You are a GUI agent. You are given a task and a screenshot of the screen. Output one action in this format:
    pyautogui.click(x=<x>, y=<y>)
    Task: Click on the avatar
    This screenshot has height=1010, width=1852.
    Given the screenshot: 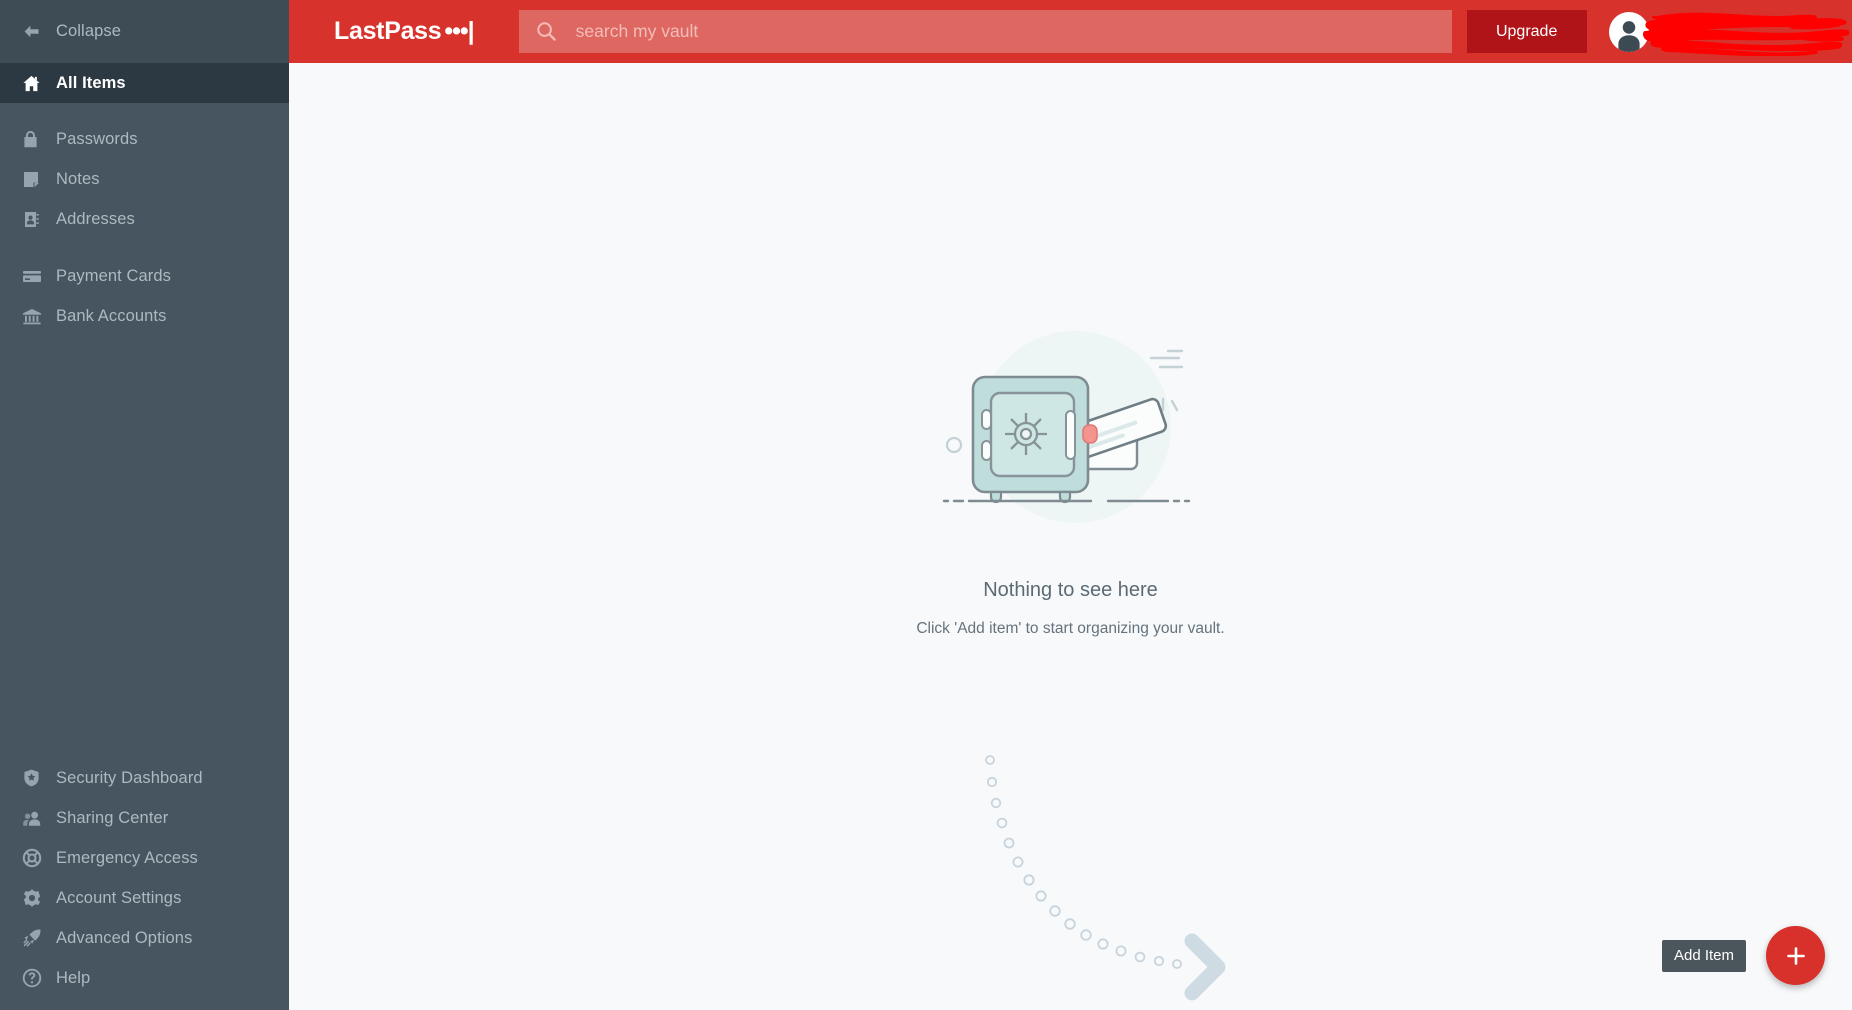 What is the action you would take?
    pyautogui.click(x=1628, y=31)
    